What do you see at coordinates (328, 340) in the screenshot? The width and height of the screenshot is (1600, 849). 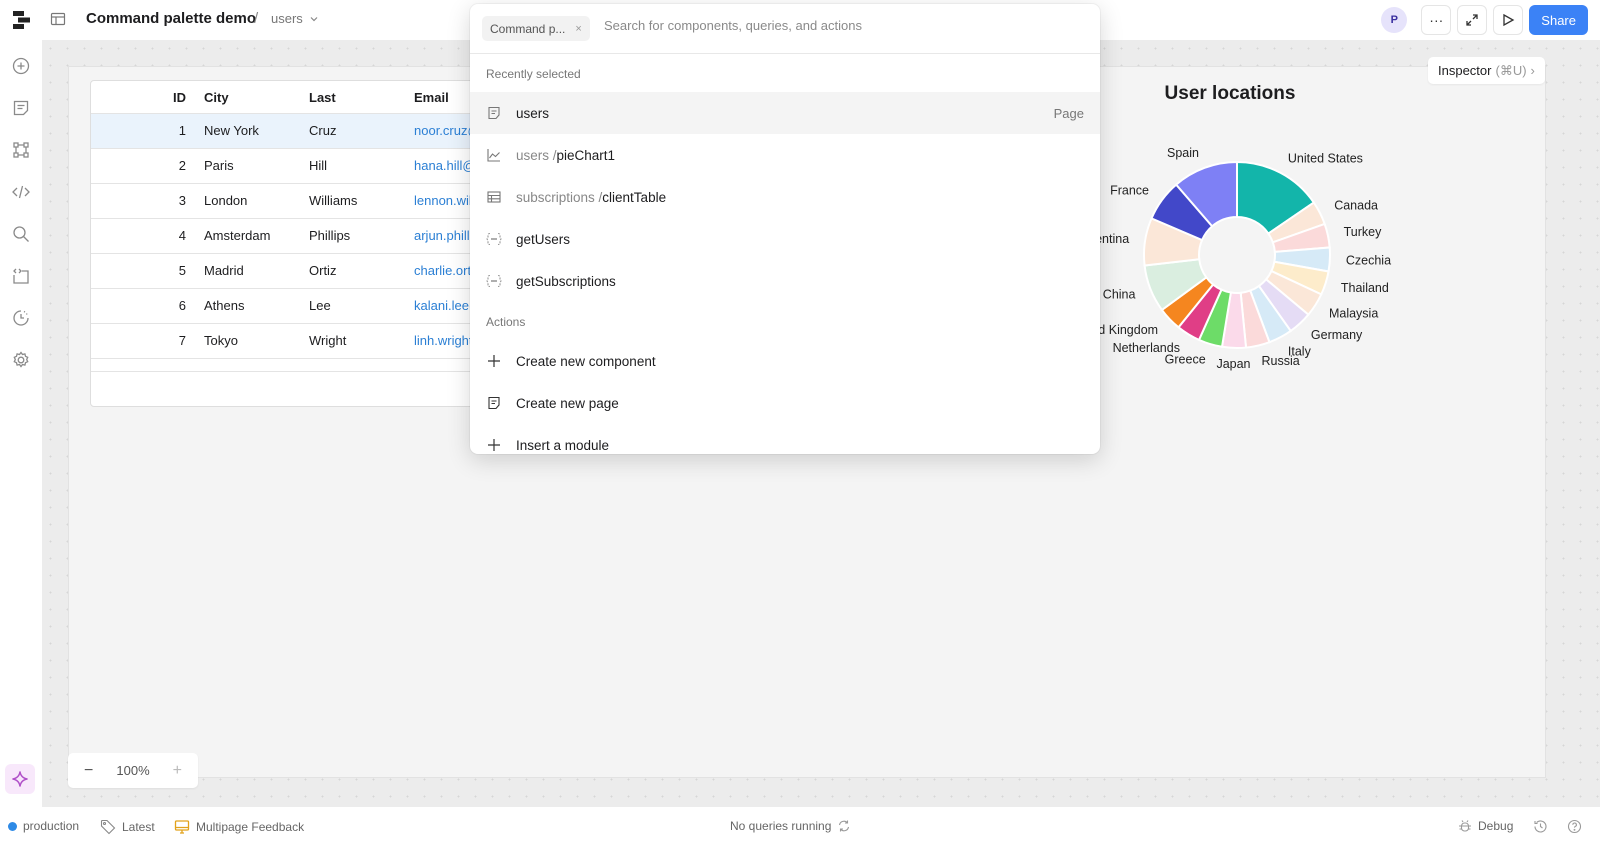 I see `cell-last: Wright` at bounding box center [328, 340].